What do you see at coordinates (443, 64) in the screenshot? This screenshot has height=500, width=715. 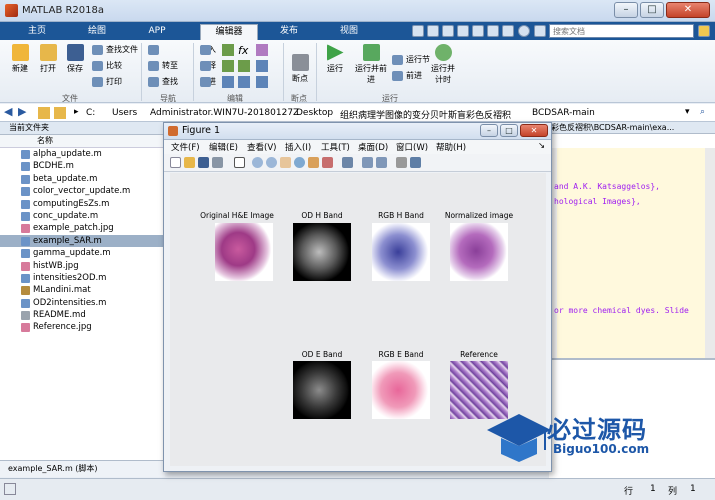 I see `run-time-button: 运行并计时` at bounding box center [443, 64].